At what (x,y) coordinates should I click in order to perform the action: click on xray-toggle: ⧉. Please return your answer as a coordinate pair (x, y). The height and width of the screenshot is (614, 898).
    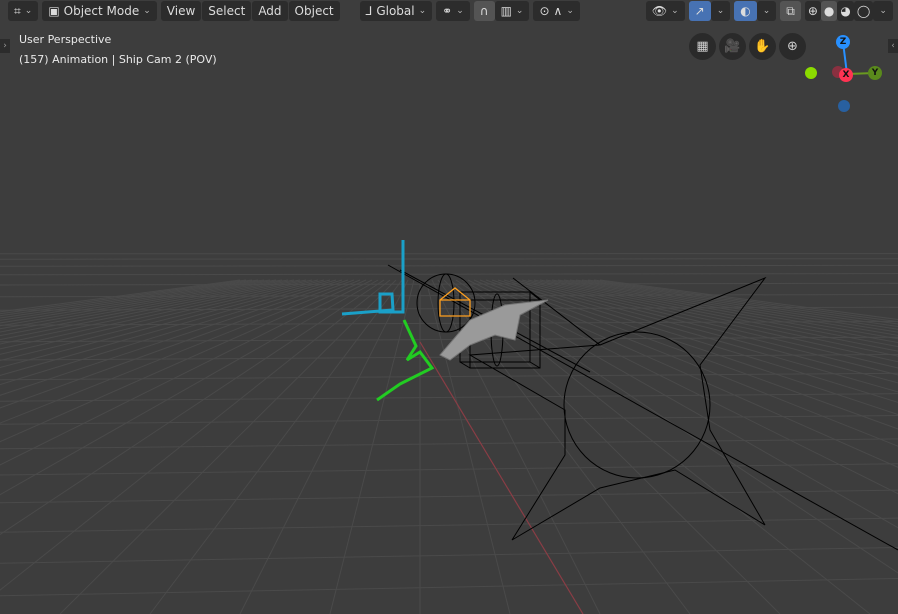
    Looking at the image, I should click on (790, 11).